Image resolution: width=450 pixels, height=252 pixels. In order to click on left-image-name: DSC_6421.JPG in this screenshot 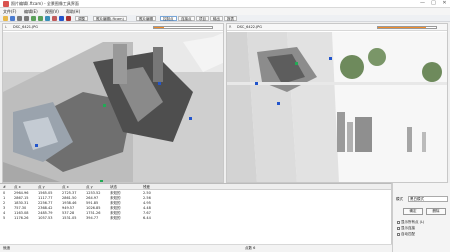, I will do `click(25, 27)`.